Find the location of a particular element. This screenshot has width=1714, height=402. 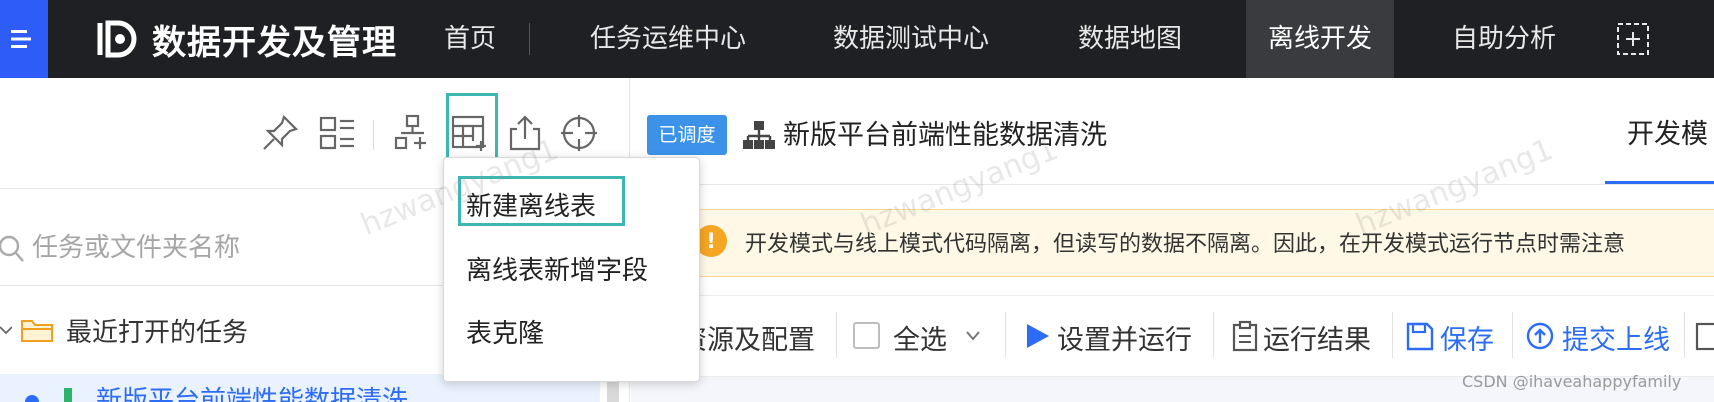

status-badge: 已调度 is located at coordinates (687, 135).